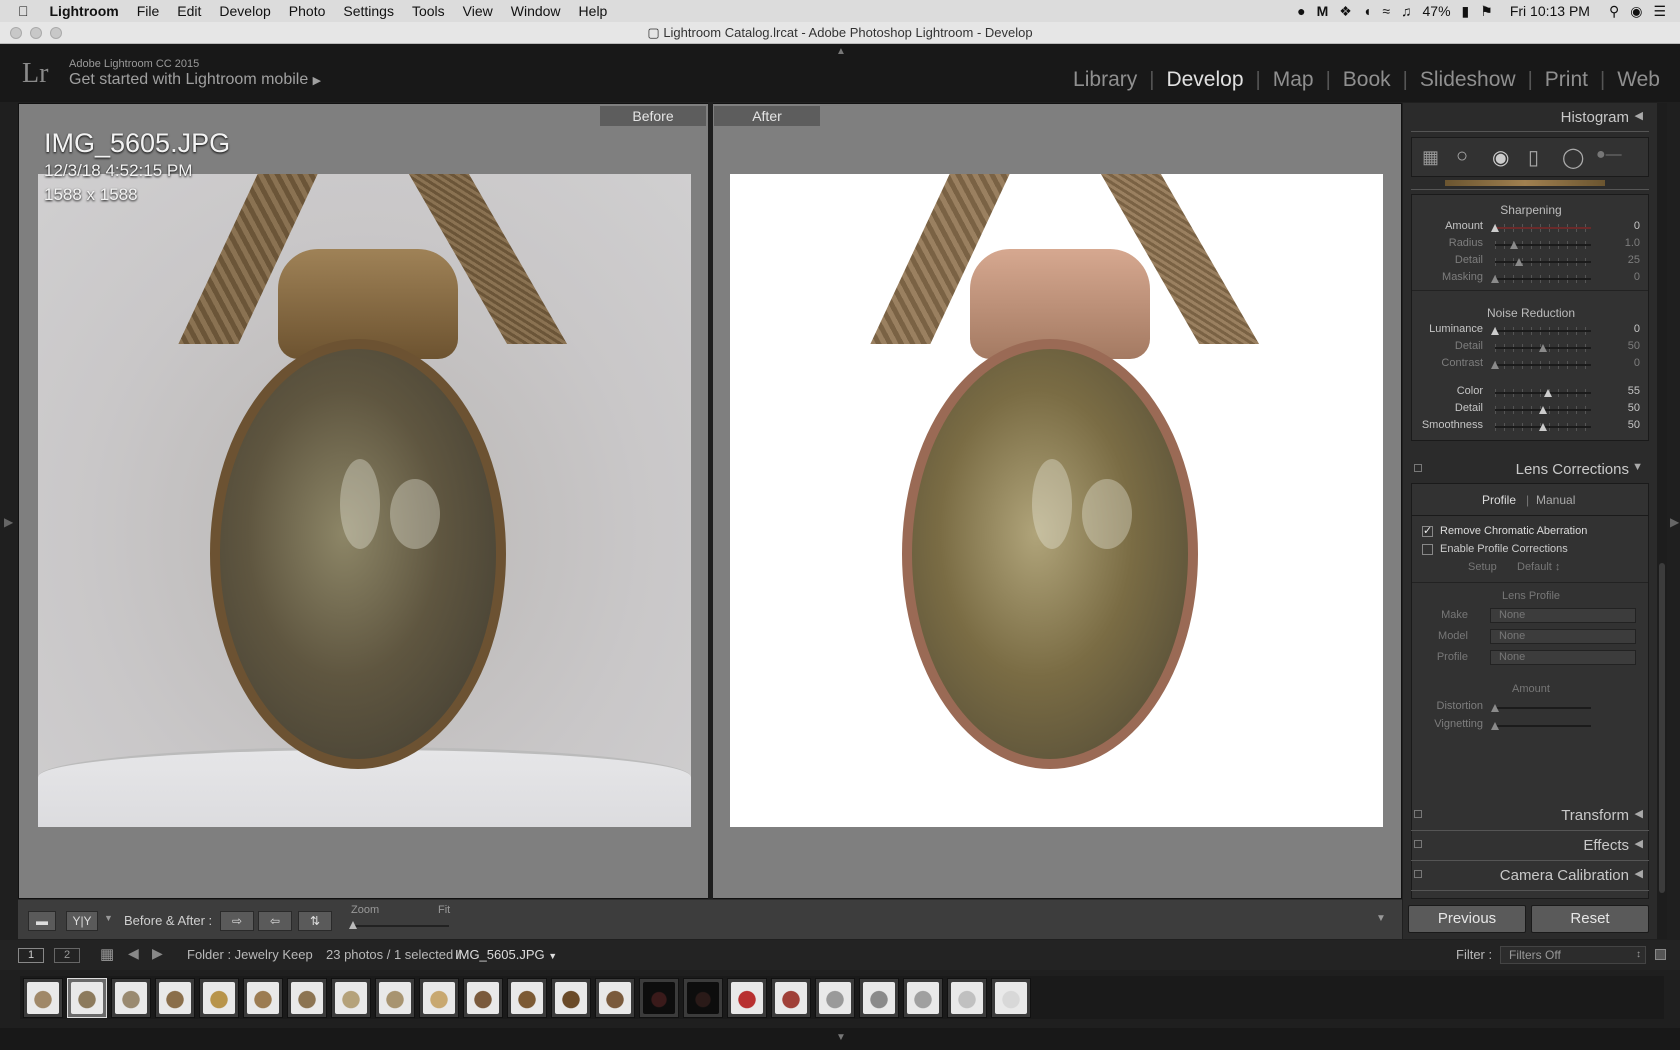  I want to click on menu-edit: Edit, so click(189, 11).